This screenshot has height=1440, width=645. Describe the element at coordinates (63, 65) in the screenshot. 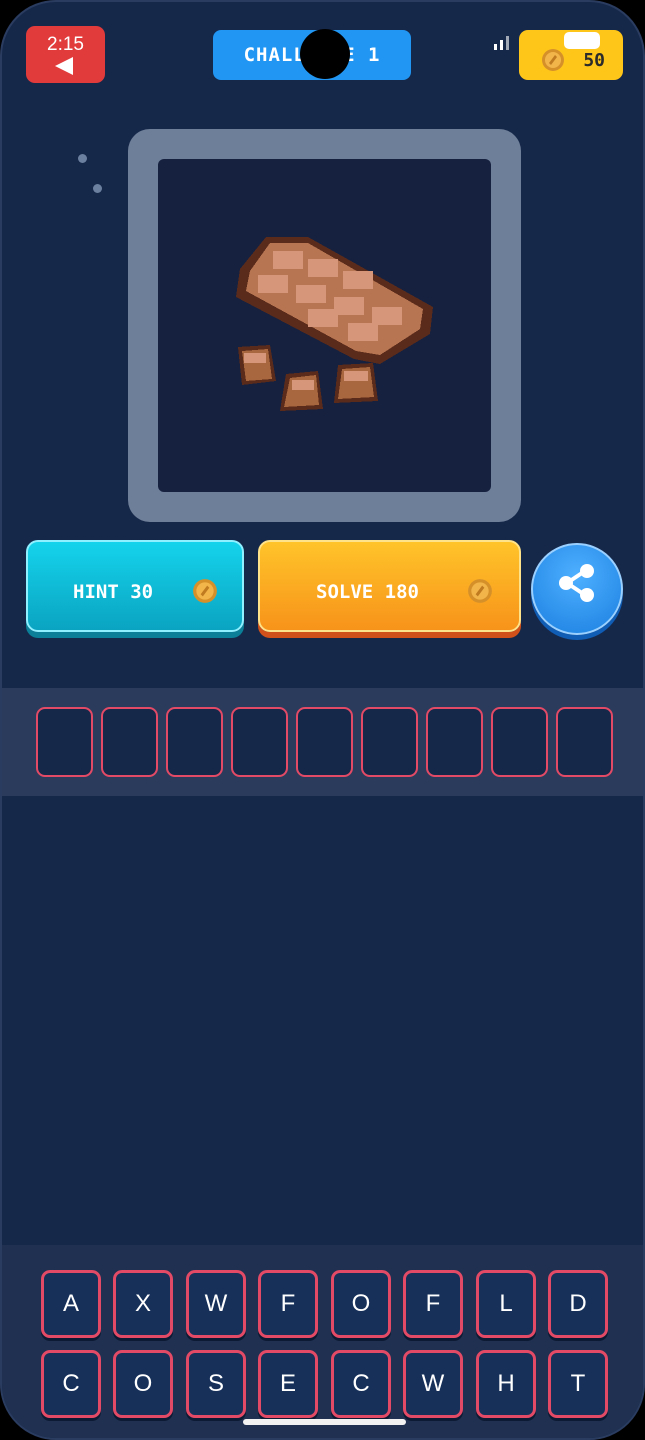

I see `back-arrow-icon` at that location.